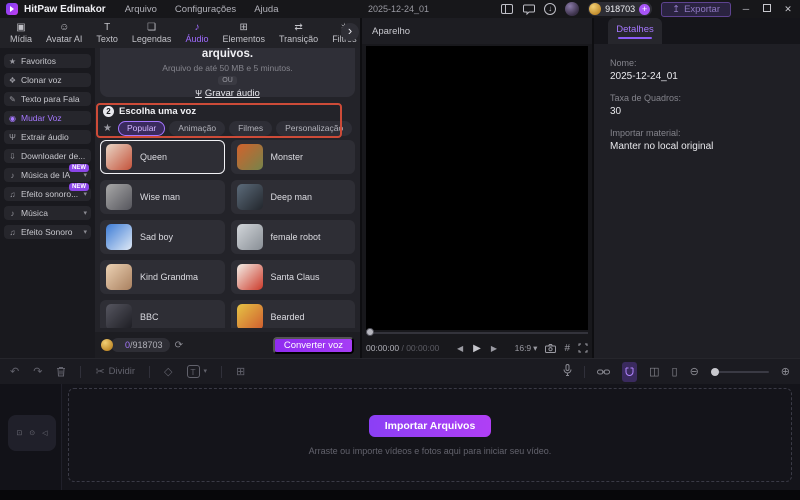 The height and width of the screenshot is (500, 800). What do you see at coordinates (47, 80) in the screenshot?
I see `sidebar-item-clonar-voz: ❖ Clonar voz` at bounding box center [47, 80].